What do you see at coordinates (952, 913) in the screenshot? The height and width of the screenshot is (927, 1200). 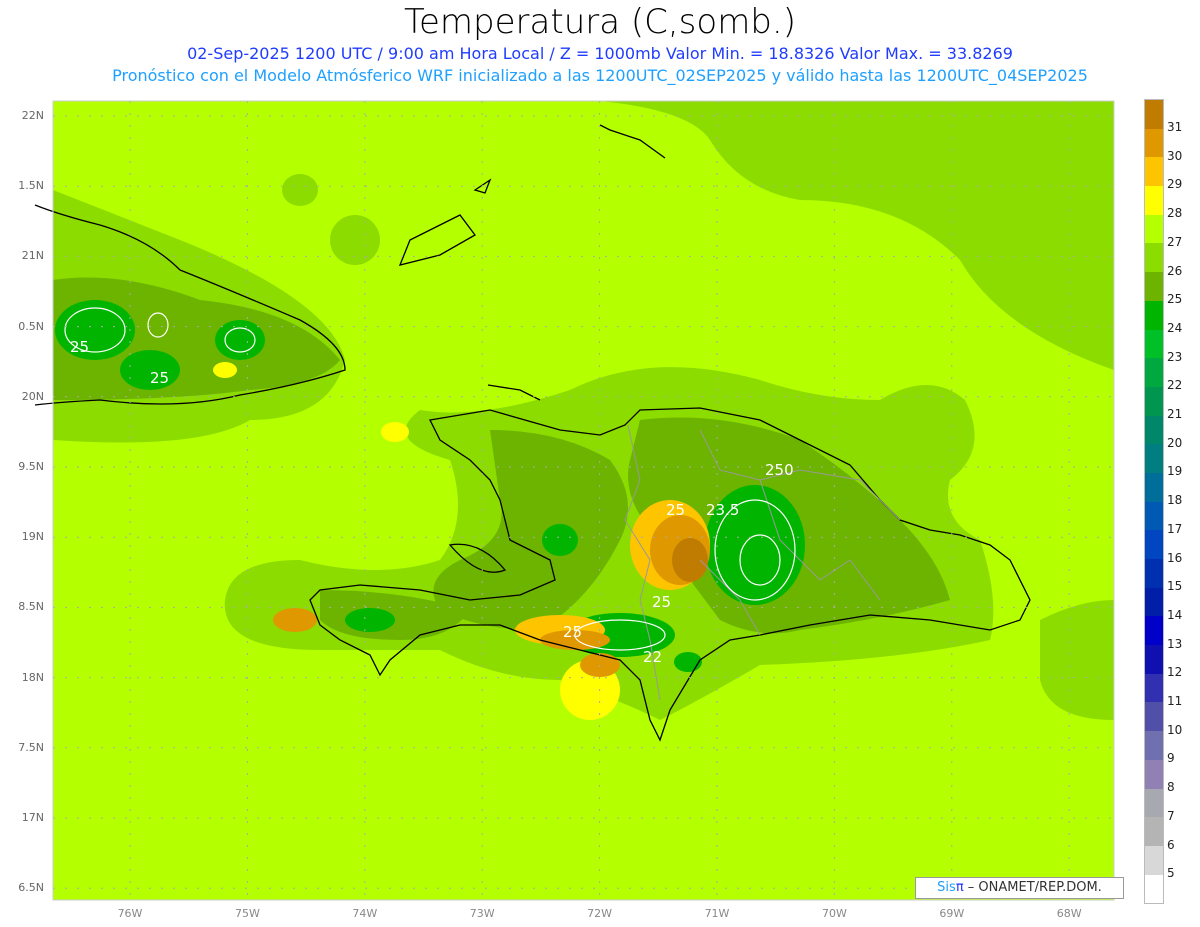 I see `longitude-label: 69W` at bounding box center [952, 913].